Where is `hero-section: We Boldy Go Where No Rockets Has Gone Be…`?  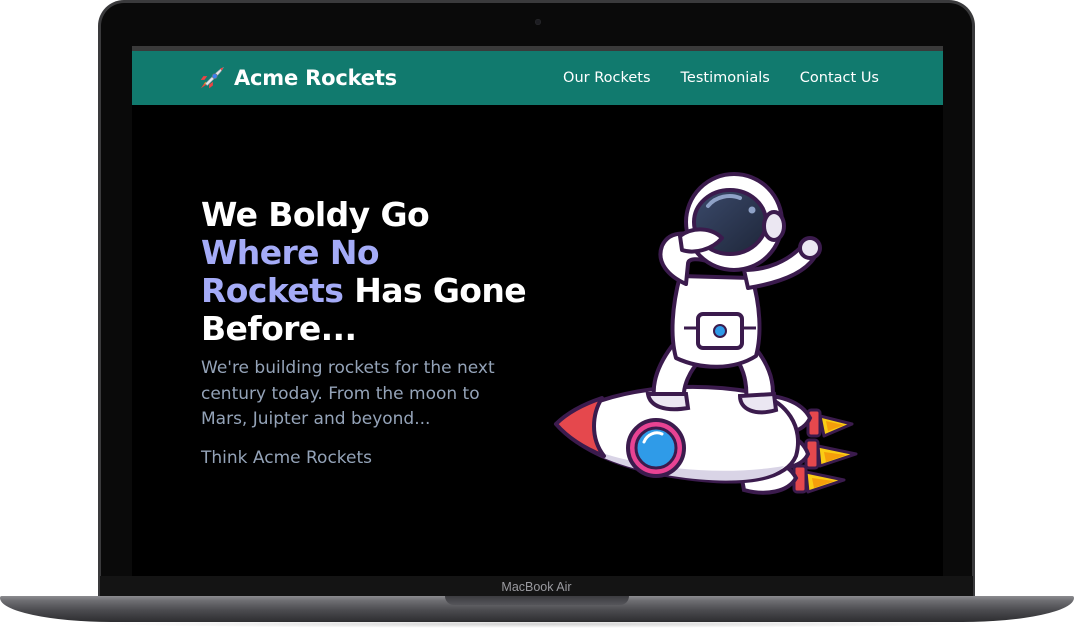 hero-section: We Boldy Go Where No Rockets Has Gone Be… is located at coordinates (376, 333).